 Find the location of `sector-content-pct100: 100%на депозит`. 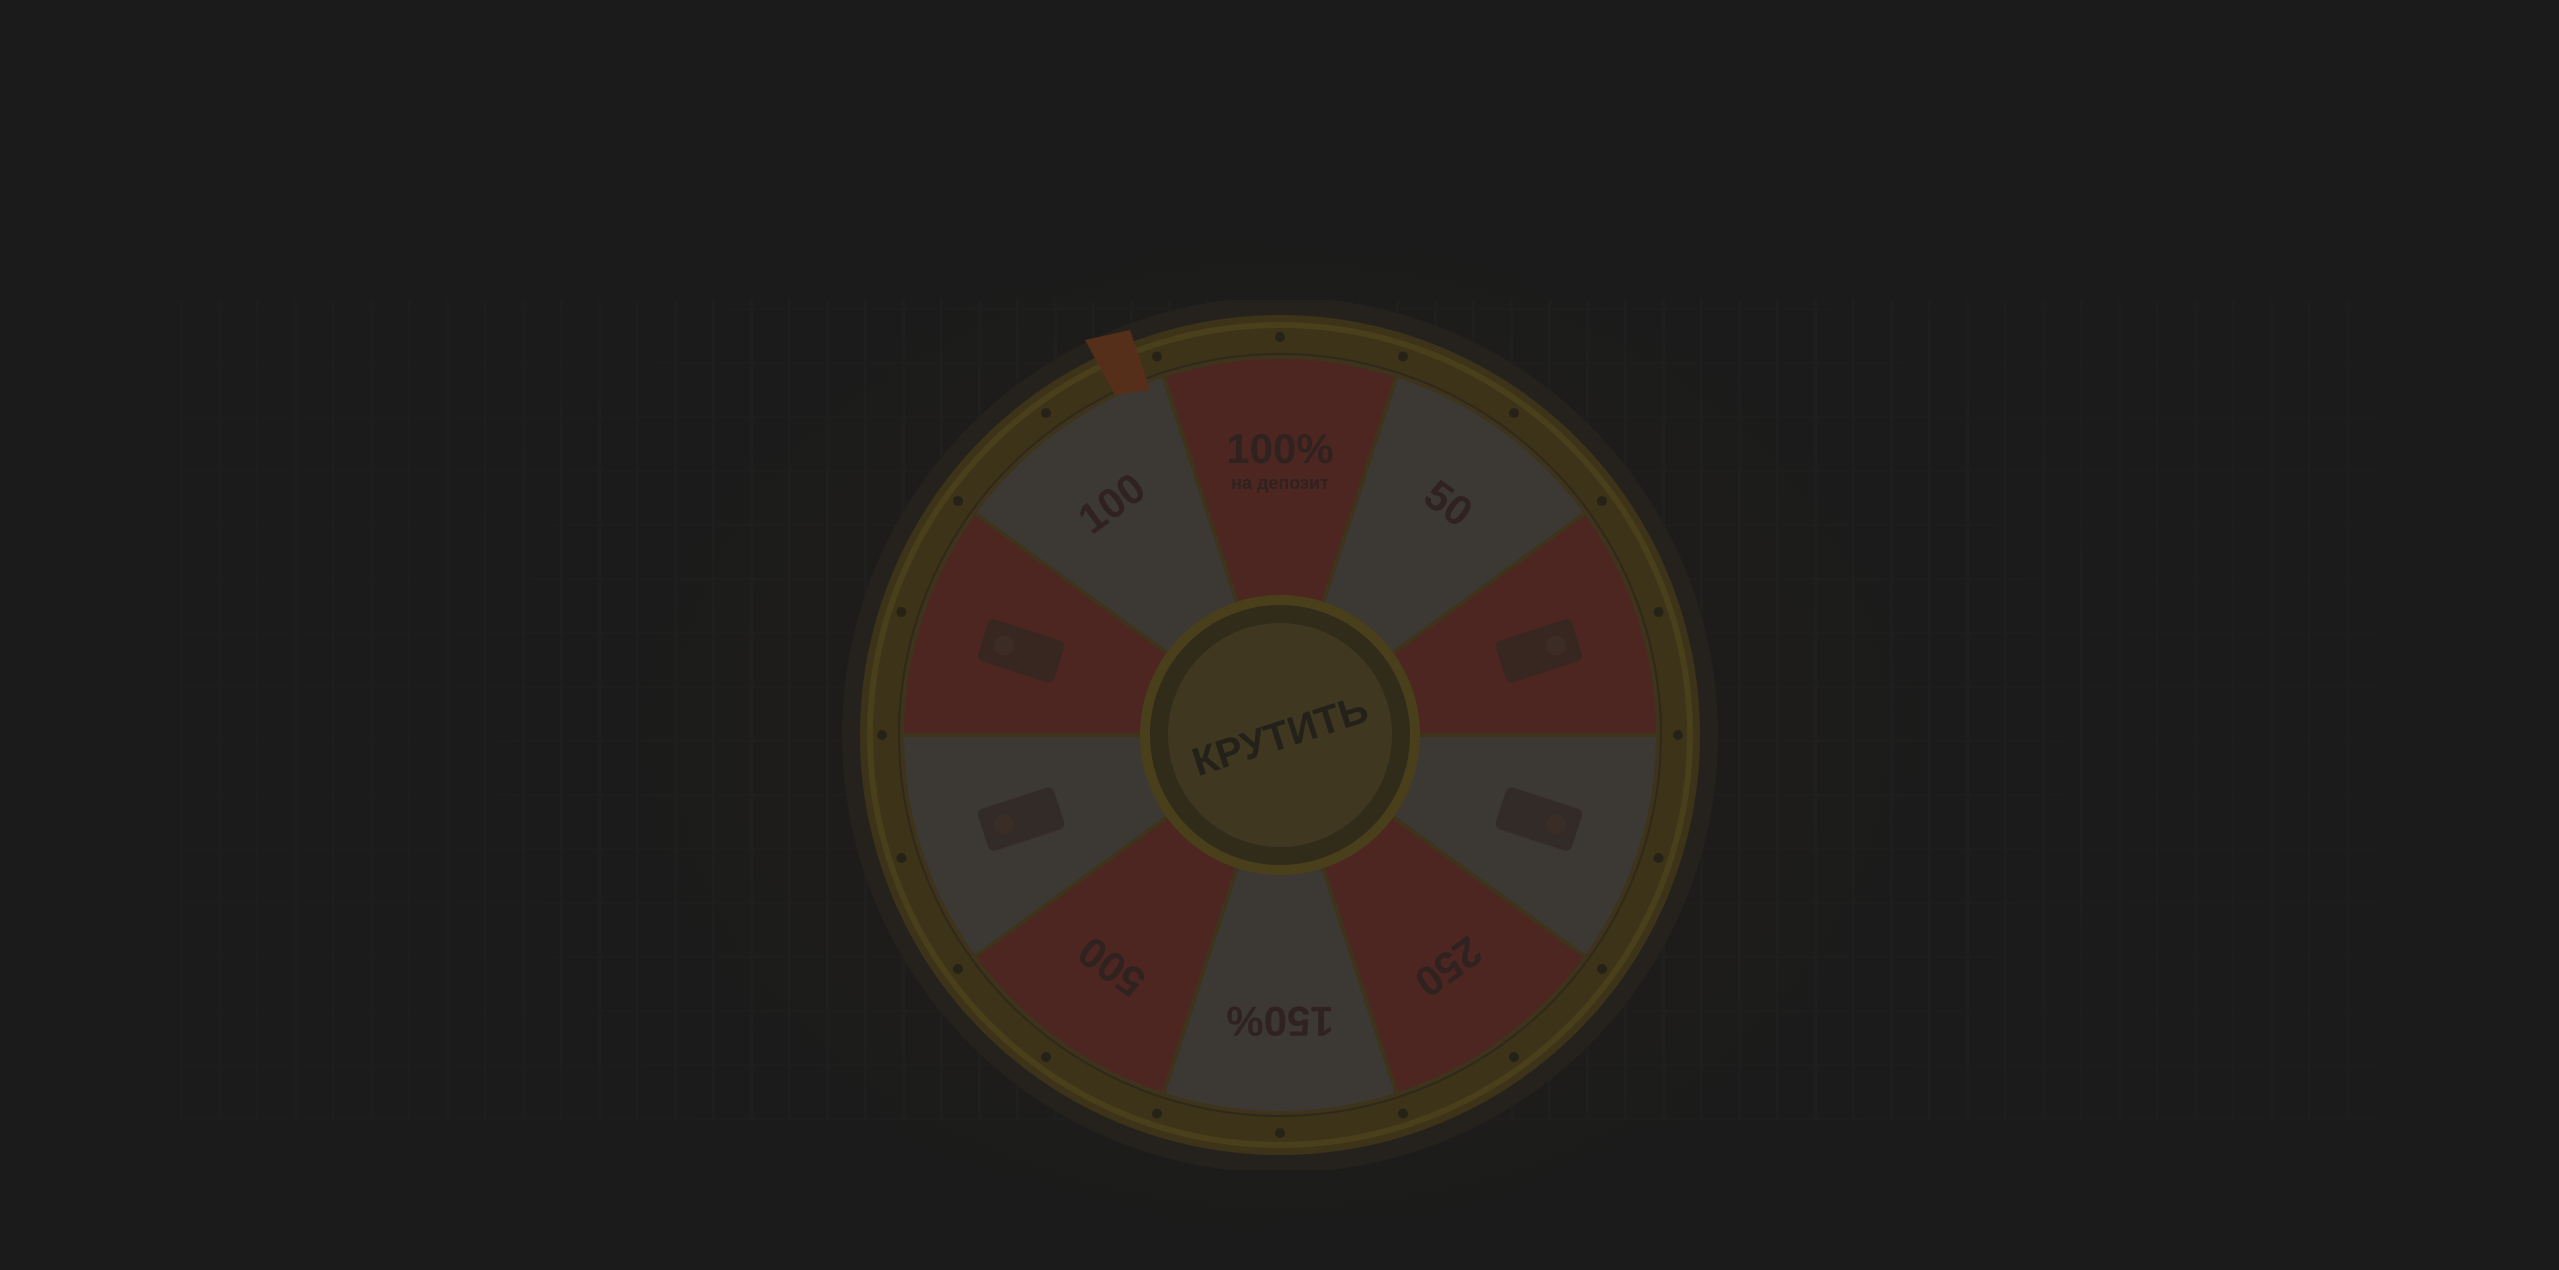

sector-content-pct100: 100%на депозит is located at coordinates (1279, 459).